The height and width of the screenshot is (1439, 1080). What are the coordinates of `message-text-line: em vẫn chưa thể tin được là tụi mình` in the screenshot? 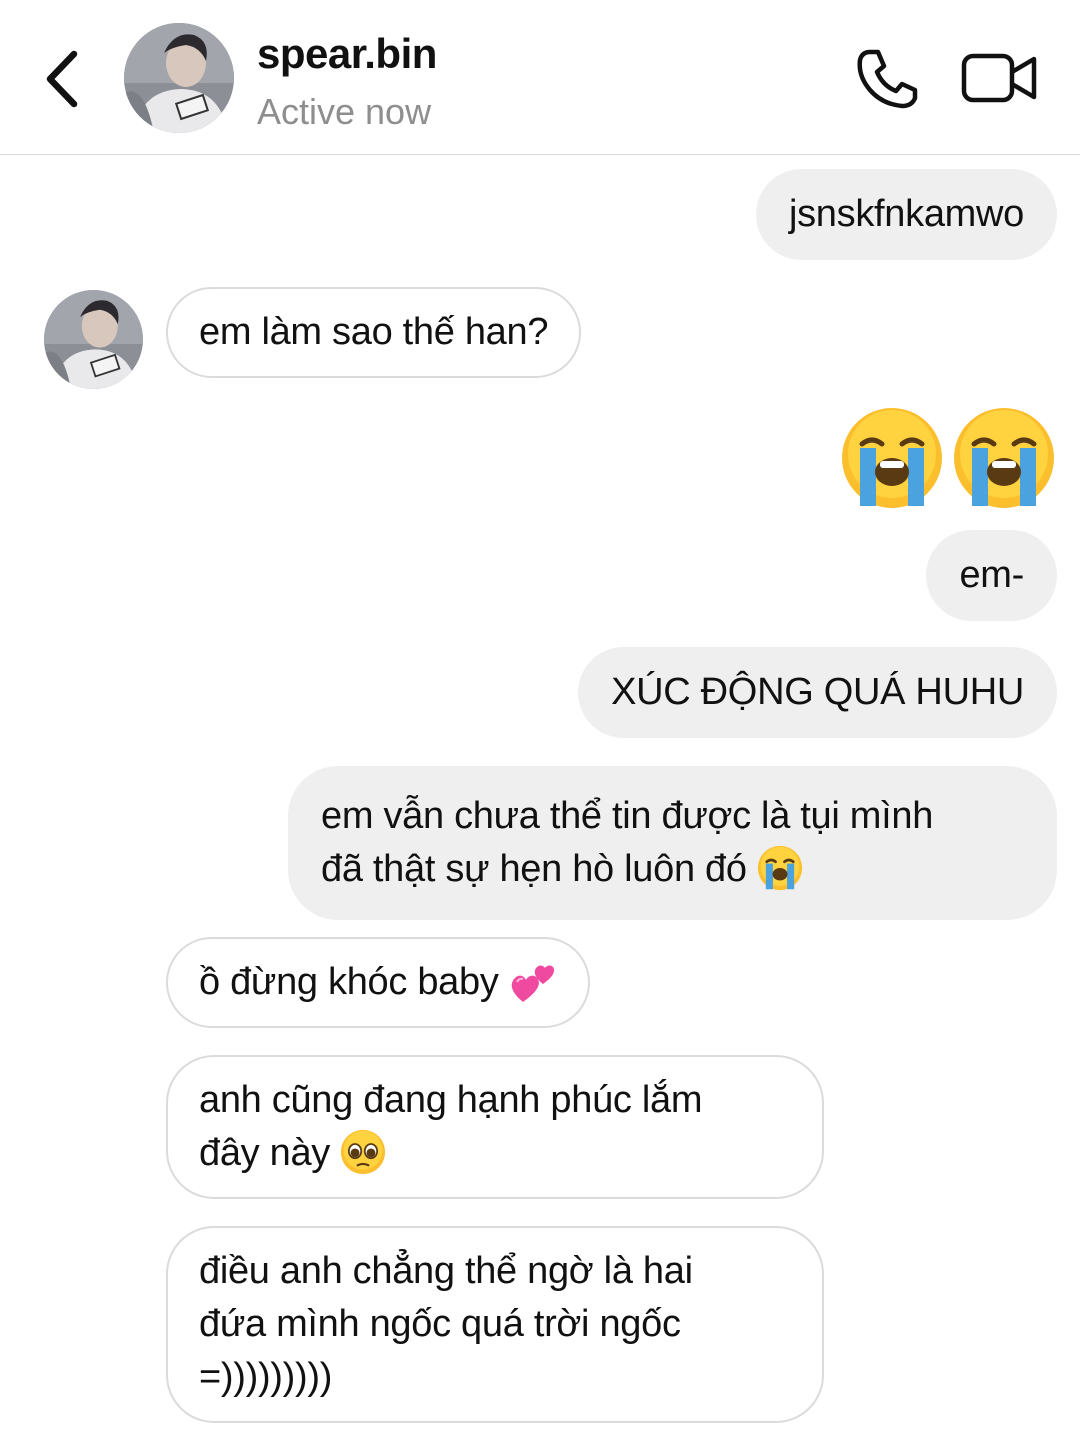 It's located at (627, 816).